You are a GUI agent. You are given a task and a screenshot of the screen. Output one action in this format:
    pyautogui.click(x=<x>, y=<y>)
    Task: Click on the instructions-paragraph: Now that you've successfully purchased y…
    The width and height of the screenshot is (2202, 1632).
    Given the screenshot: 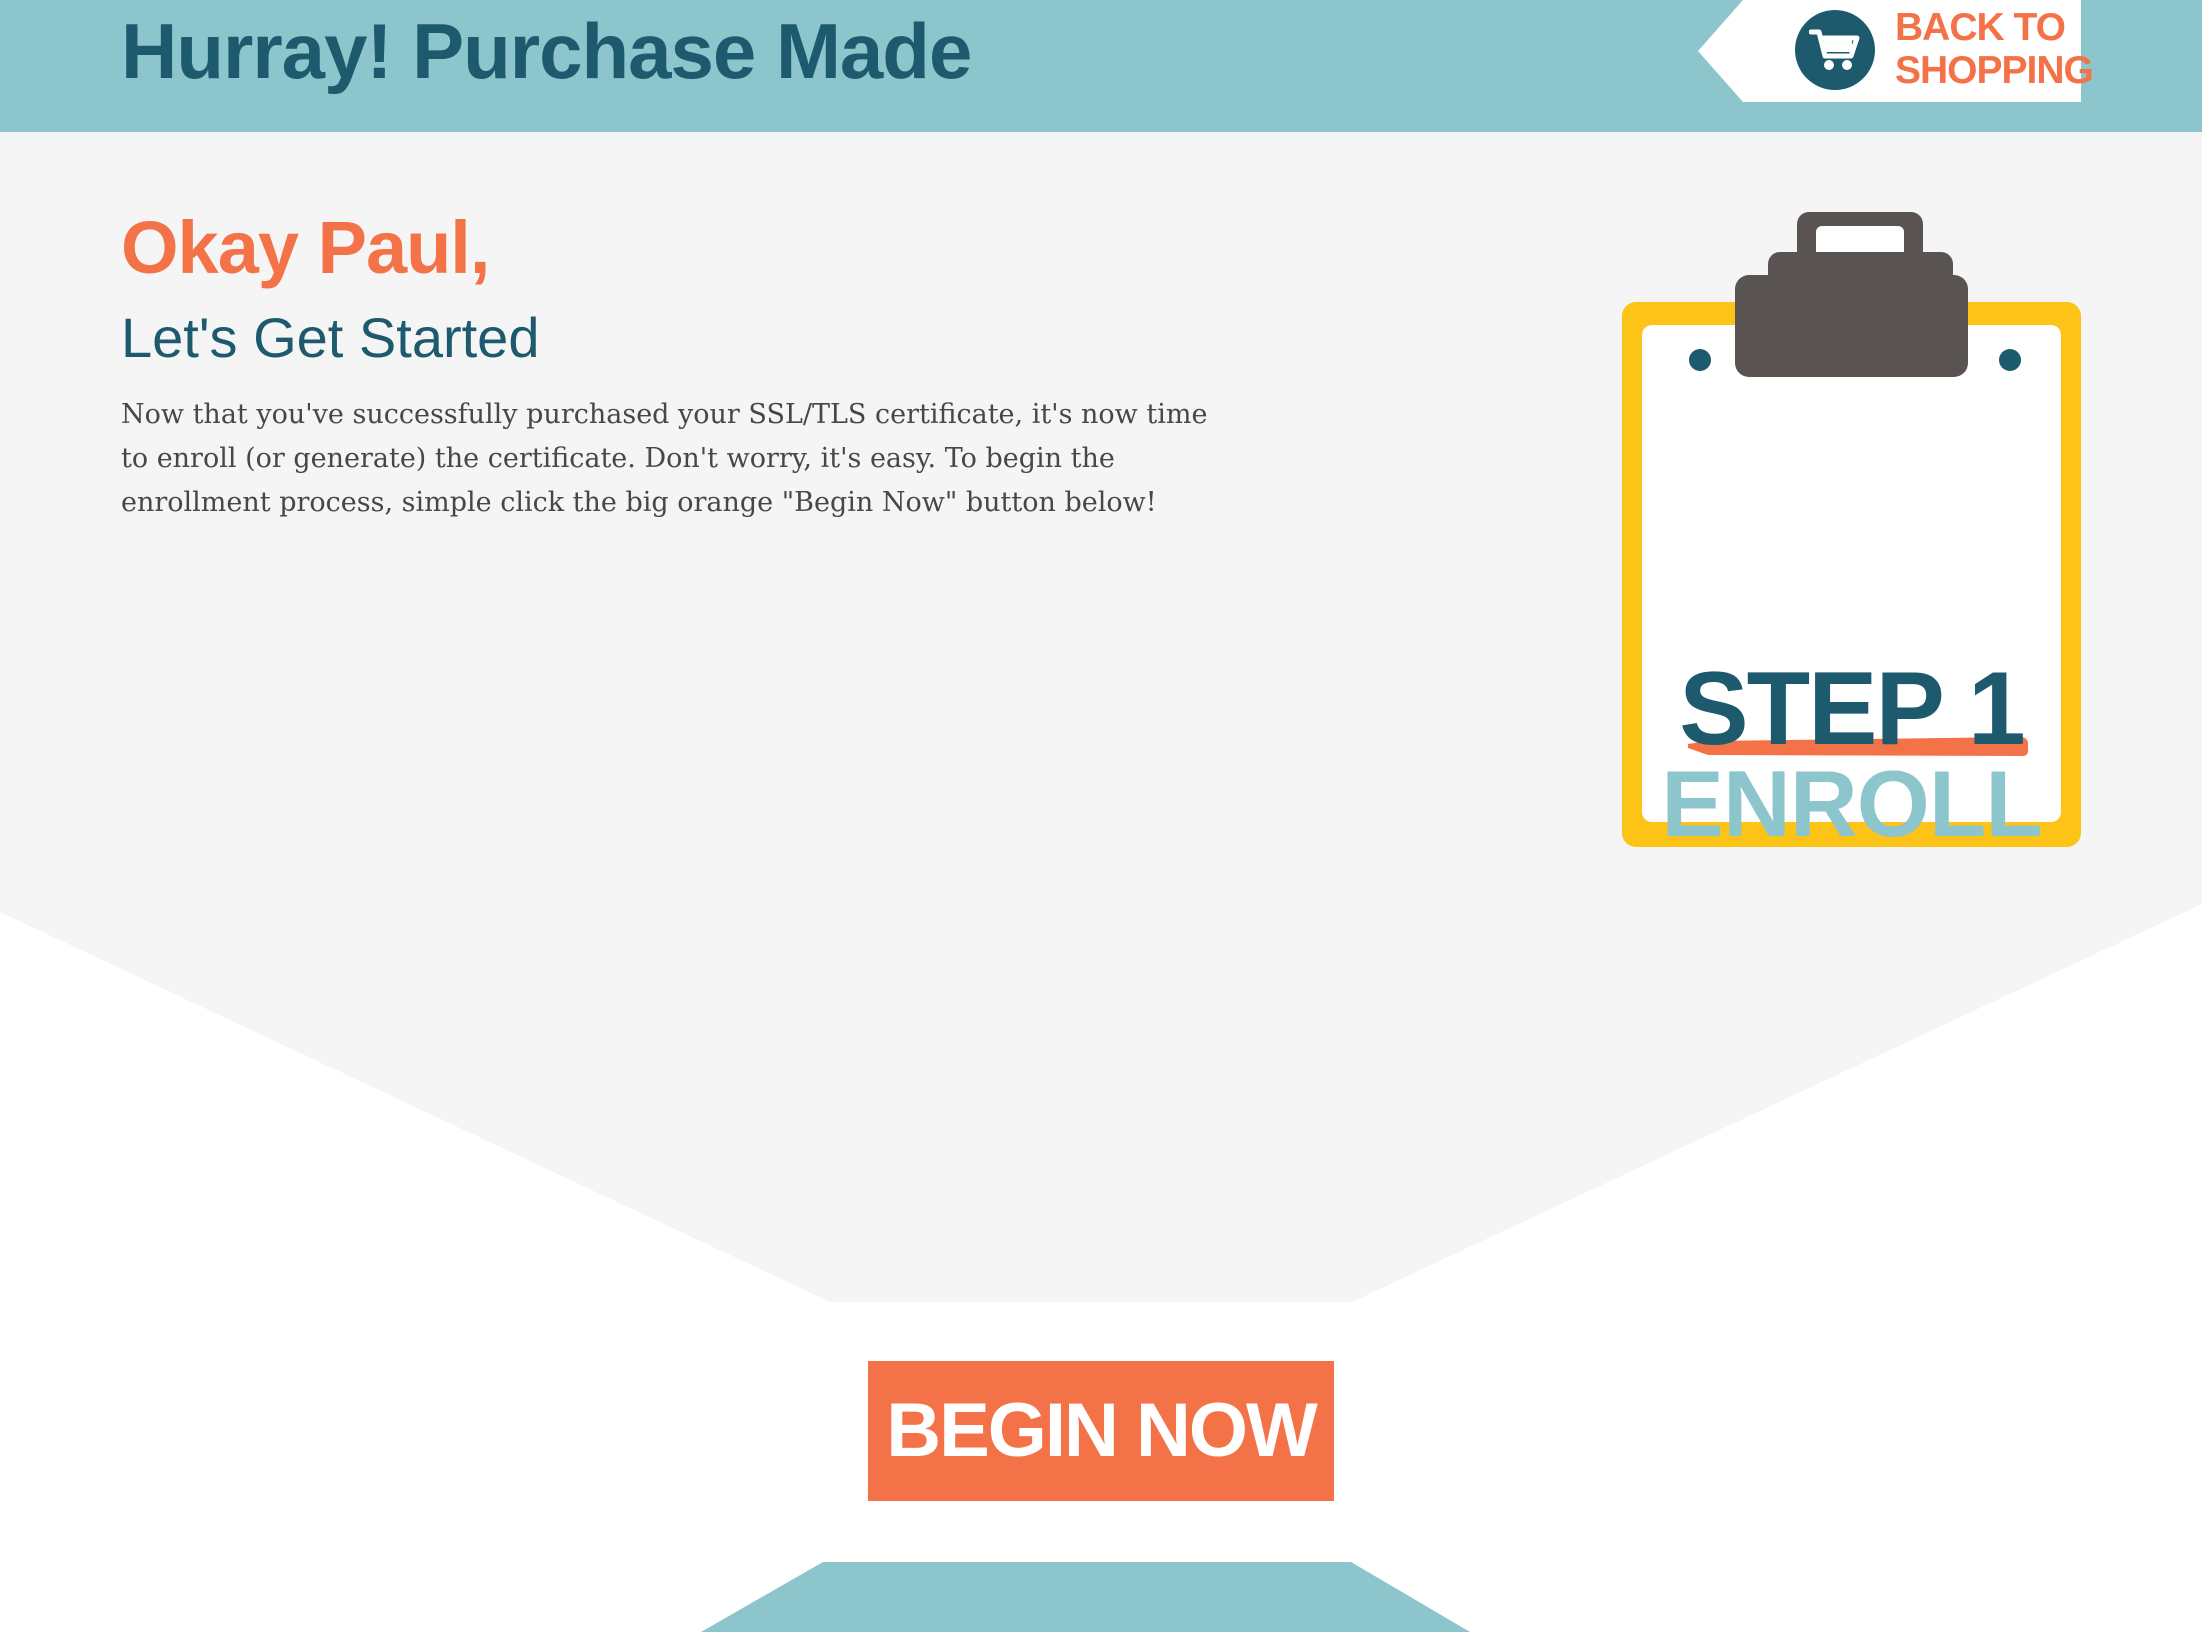 What is the action you would take?
    pyautogui.click(x=664, y=458)
    